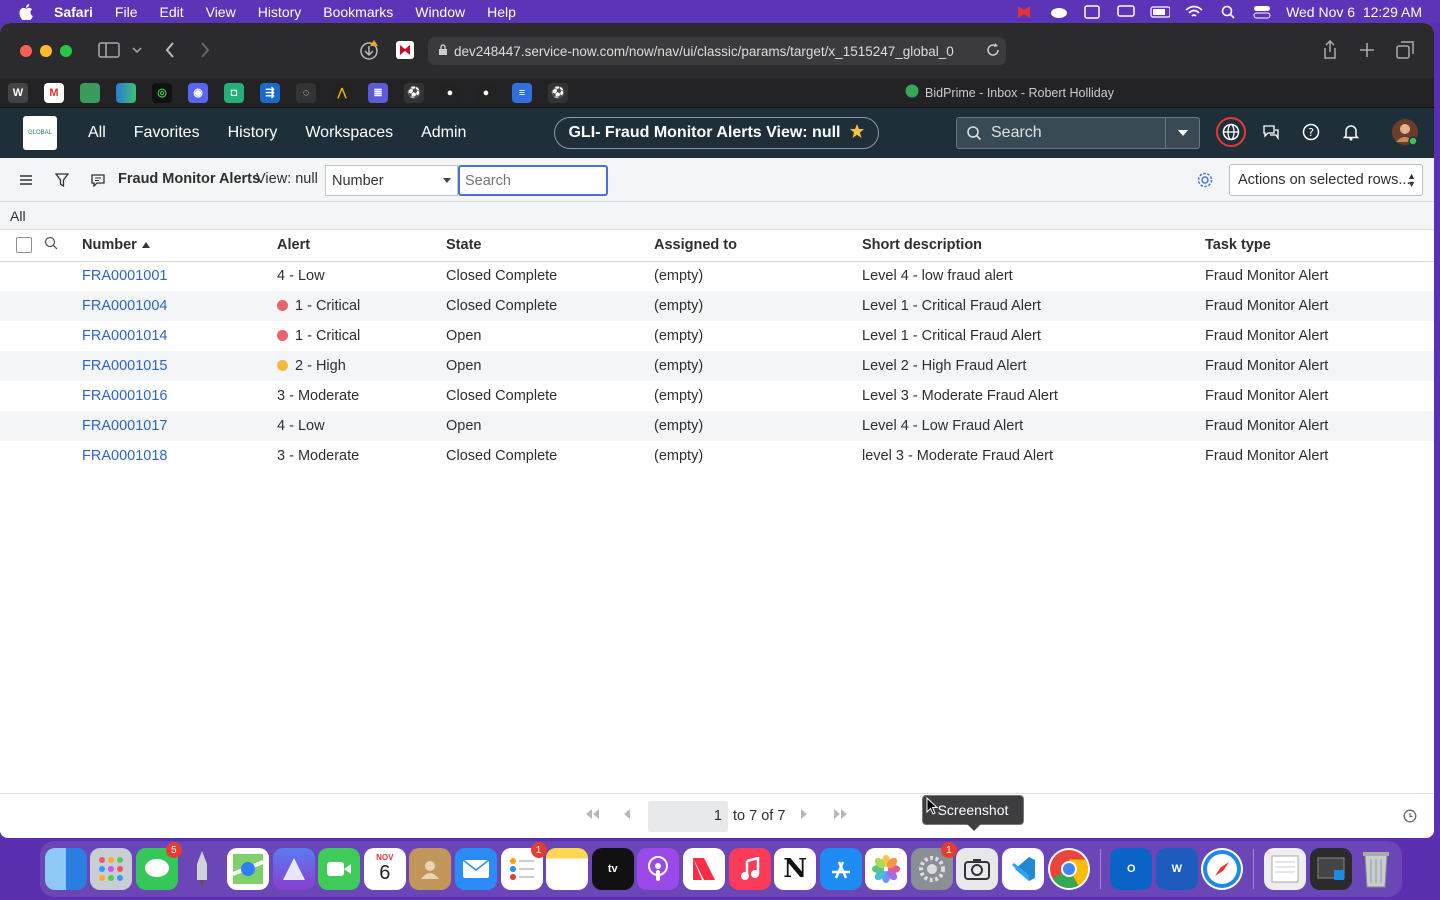 Image resolution: width=1440 pixels, height=900 pixels. What do you see at coordinates (109, 50) in the screenshot?
I see `sidebar-toggle-icon` at bounding box center [109, 50].